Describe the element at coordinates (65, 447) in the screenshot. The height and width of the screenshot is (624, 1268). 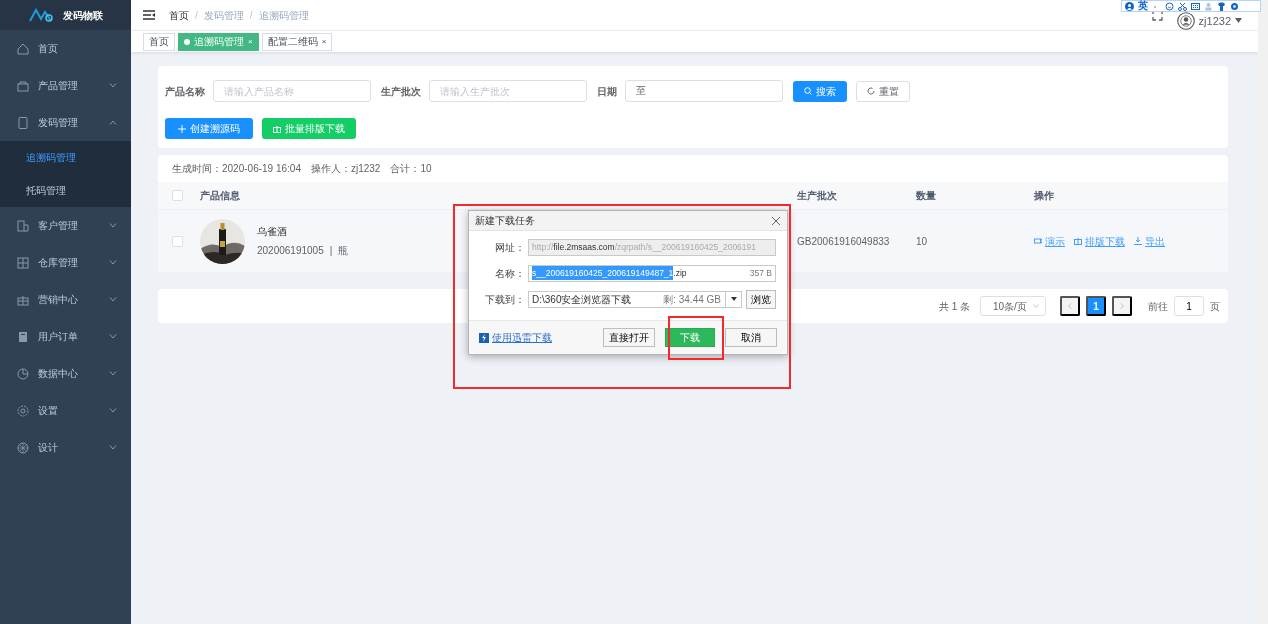
I see `sidebar-item: 设计` at that location.